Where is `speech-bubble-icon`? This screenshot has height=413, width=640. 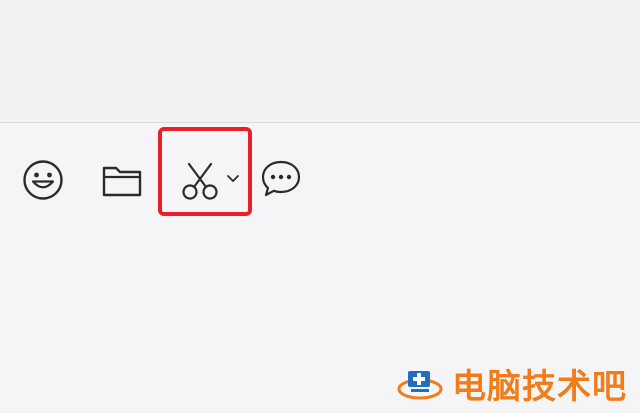 speech-bubble-icon is located at coordinates (281, 178).